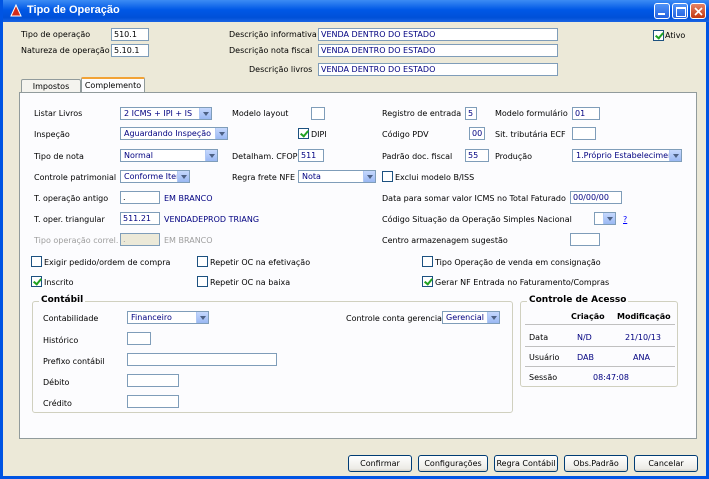  Describe the element at coordinates (530, 134) in the screenshot. I see `sit-tributaria-label: Sit. tributária ECF` at that location.